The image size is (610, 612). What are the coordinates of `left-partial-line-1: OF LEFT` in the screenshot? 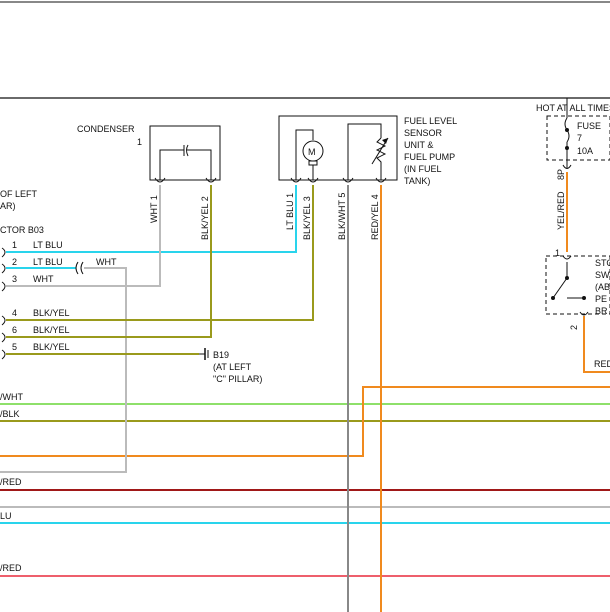 It's located at (19, 194).